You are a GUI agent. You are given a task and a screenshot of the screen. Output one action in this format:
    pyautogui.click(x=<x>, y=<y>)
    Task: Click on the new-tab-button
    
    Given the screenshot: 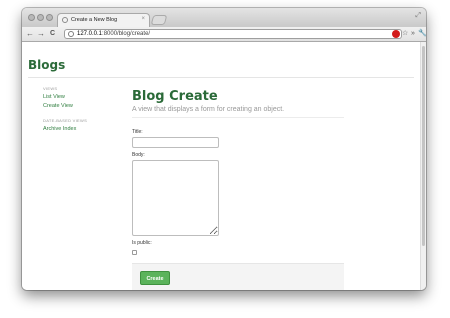 What is the action you would take?
    pyautogui.click(x=159, y=20)
    